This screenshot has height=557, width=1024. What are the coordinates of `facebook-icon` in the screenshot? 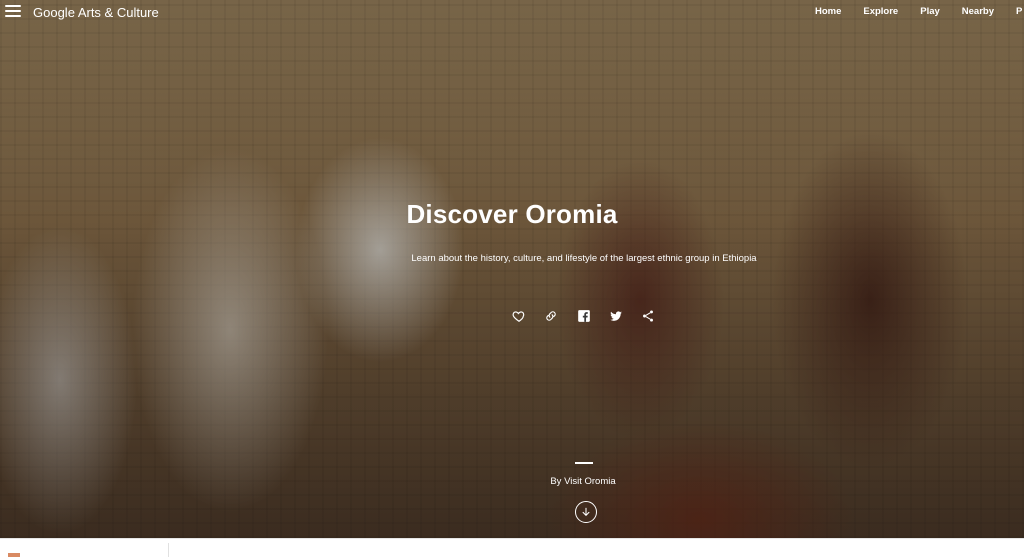 It's located at (585, 316).